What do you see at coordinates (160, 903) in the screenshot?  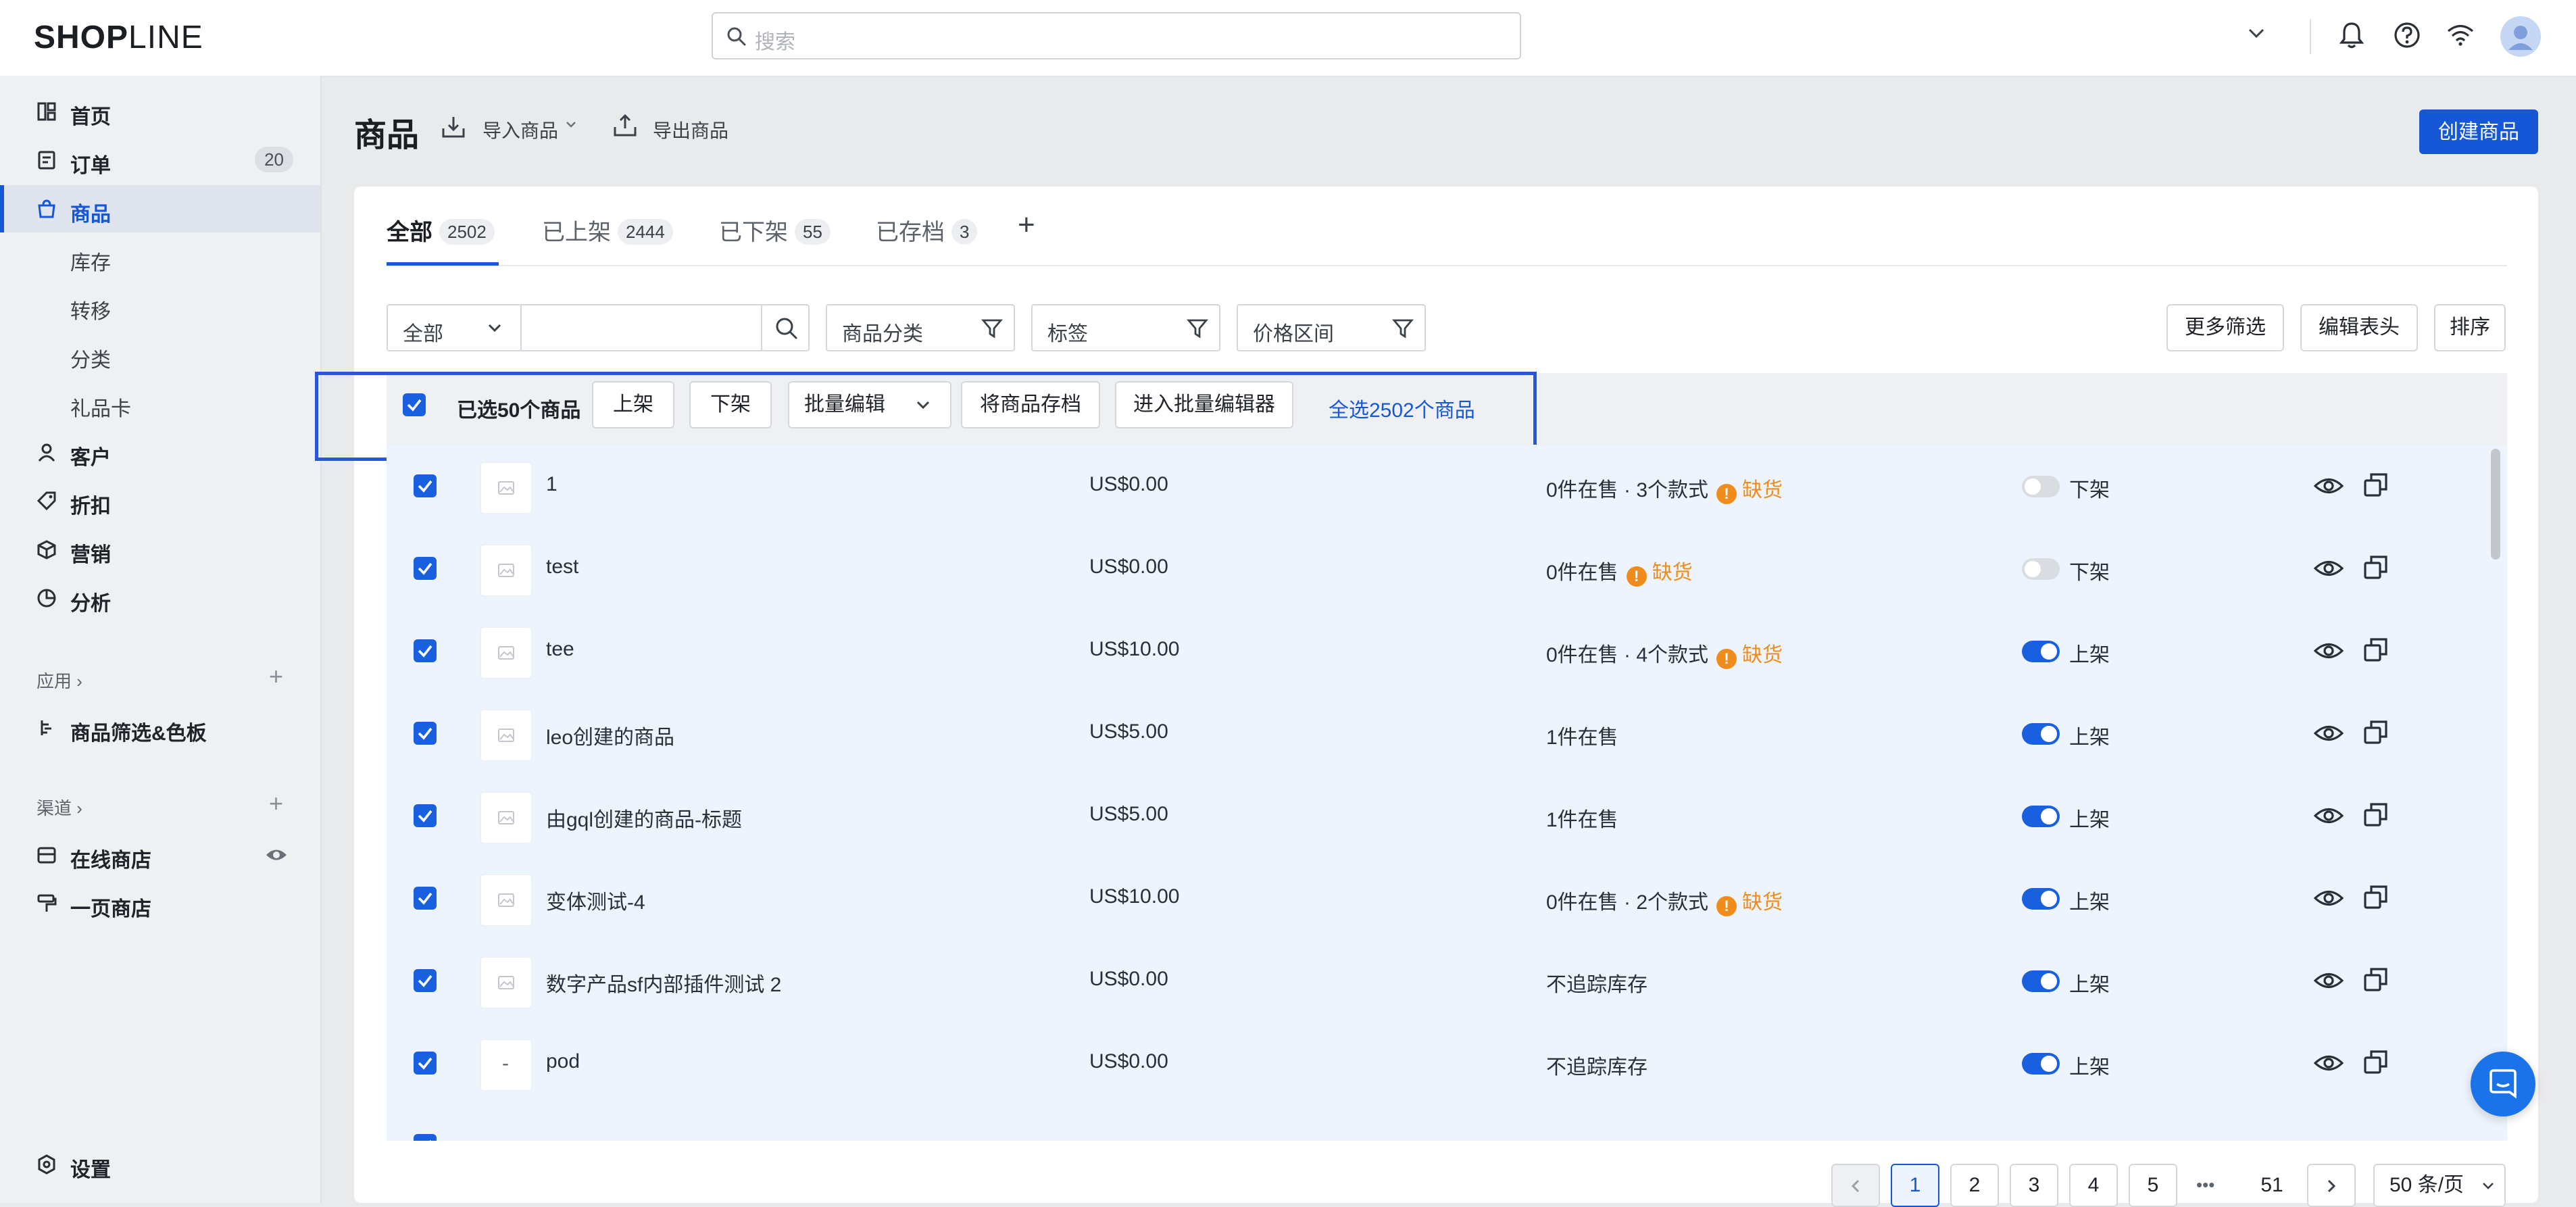 I see `sidebar-item-one-page-store: 一页商店` at bounding box center [160, 903].